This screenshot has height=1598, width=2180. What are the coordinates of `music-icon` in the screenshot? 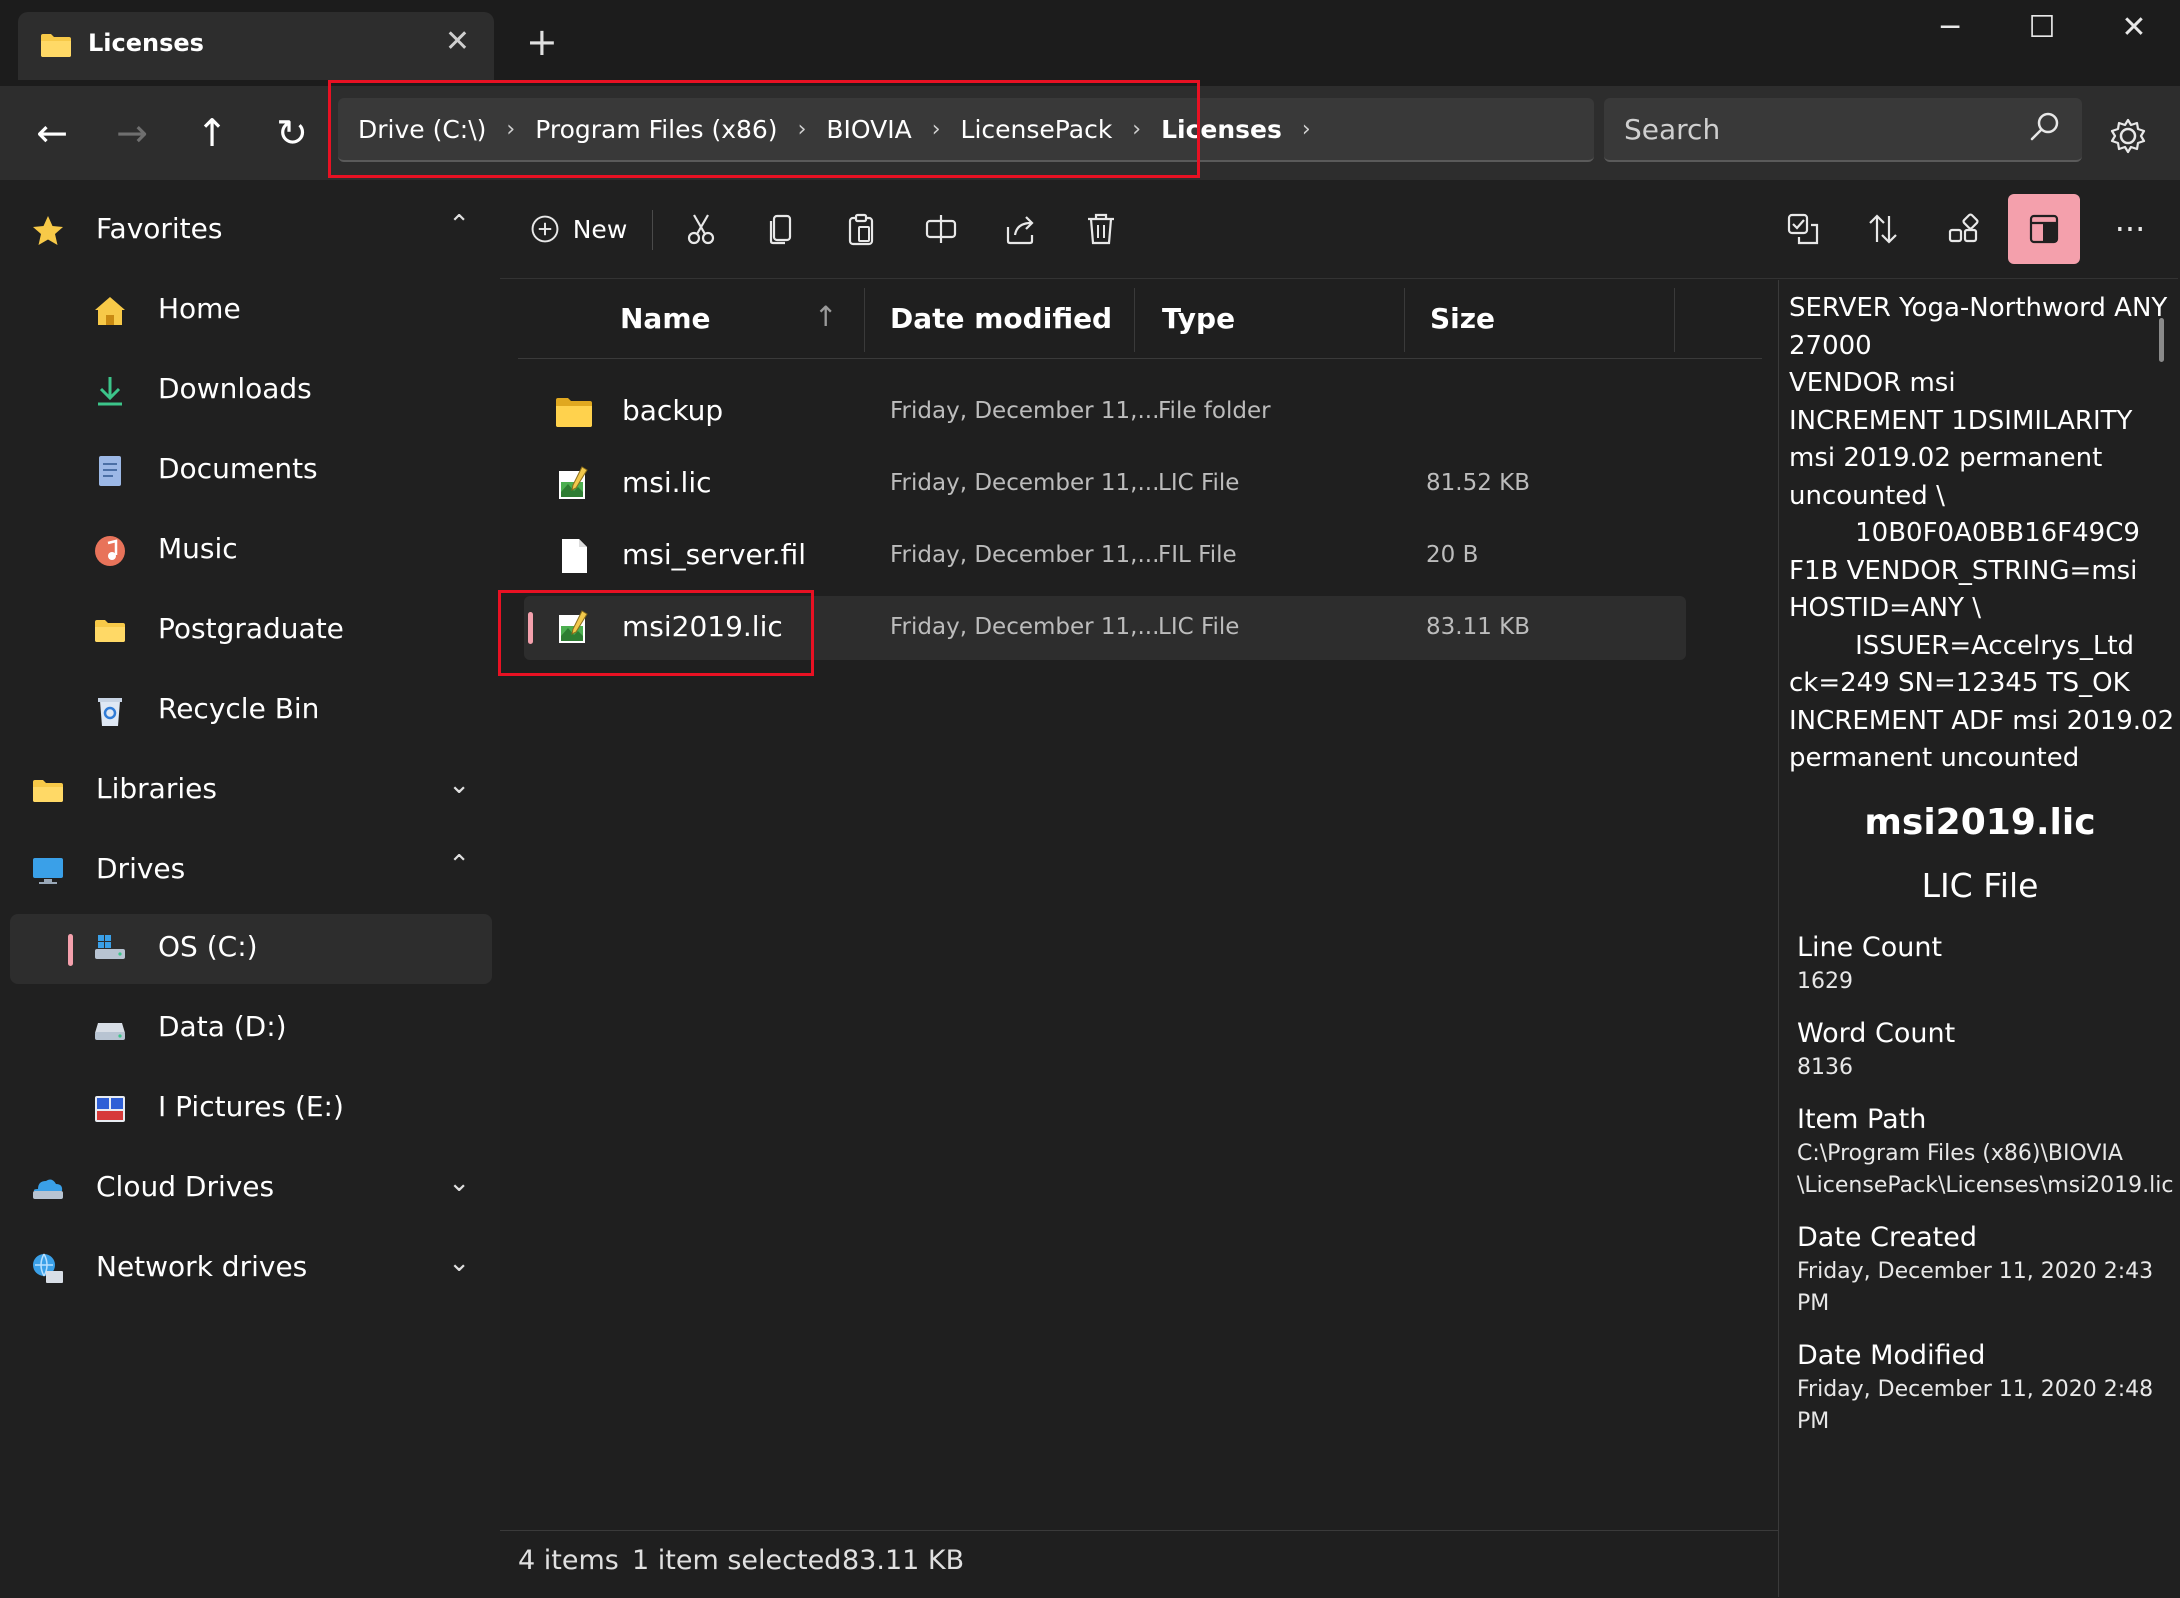 It's located at (110, 551).